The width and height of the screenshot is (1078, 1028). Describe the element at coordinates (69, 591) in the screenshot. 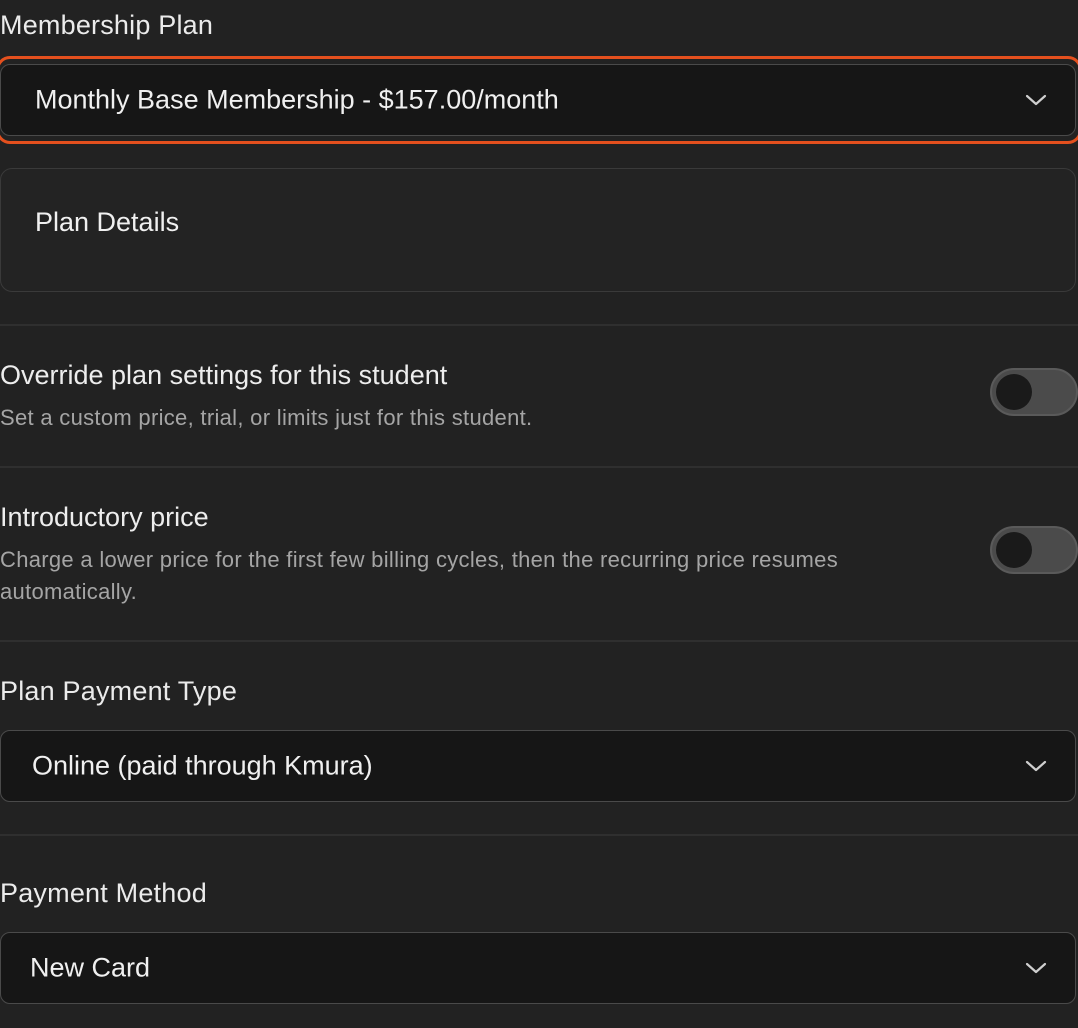

I see `introductory-price-description-line2: automatically.` at that location.